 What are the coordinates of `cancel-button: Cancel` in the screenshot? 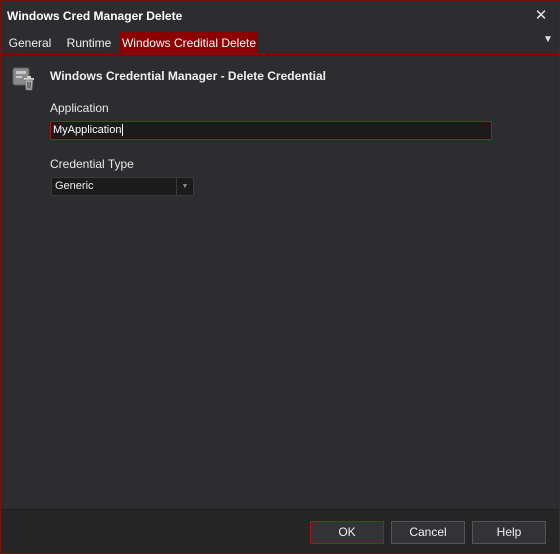 It's located at (428, 532).